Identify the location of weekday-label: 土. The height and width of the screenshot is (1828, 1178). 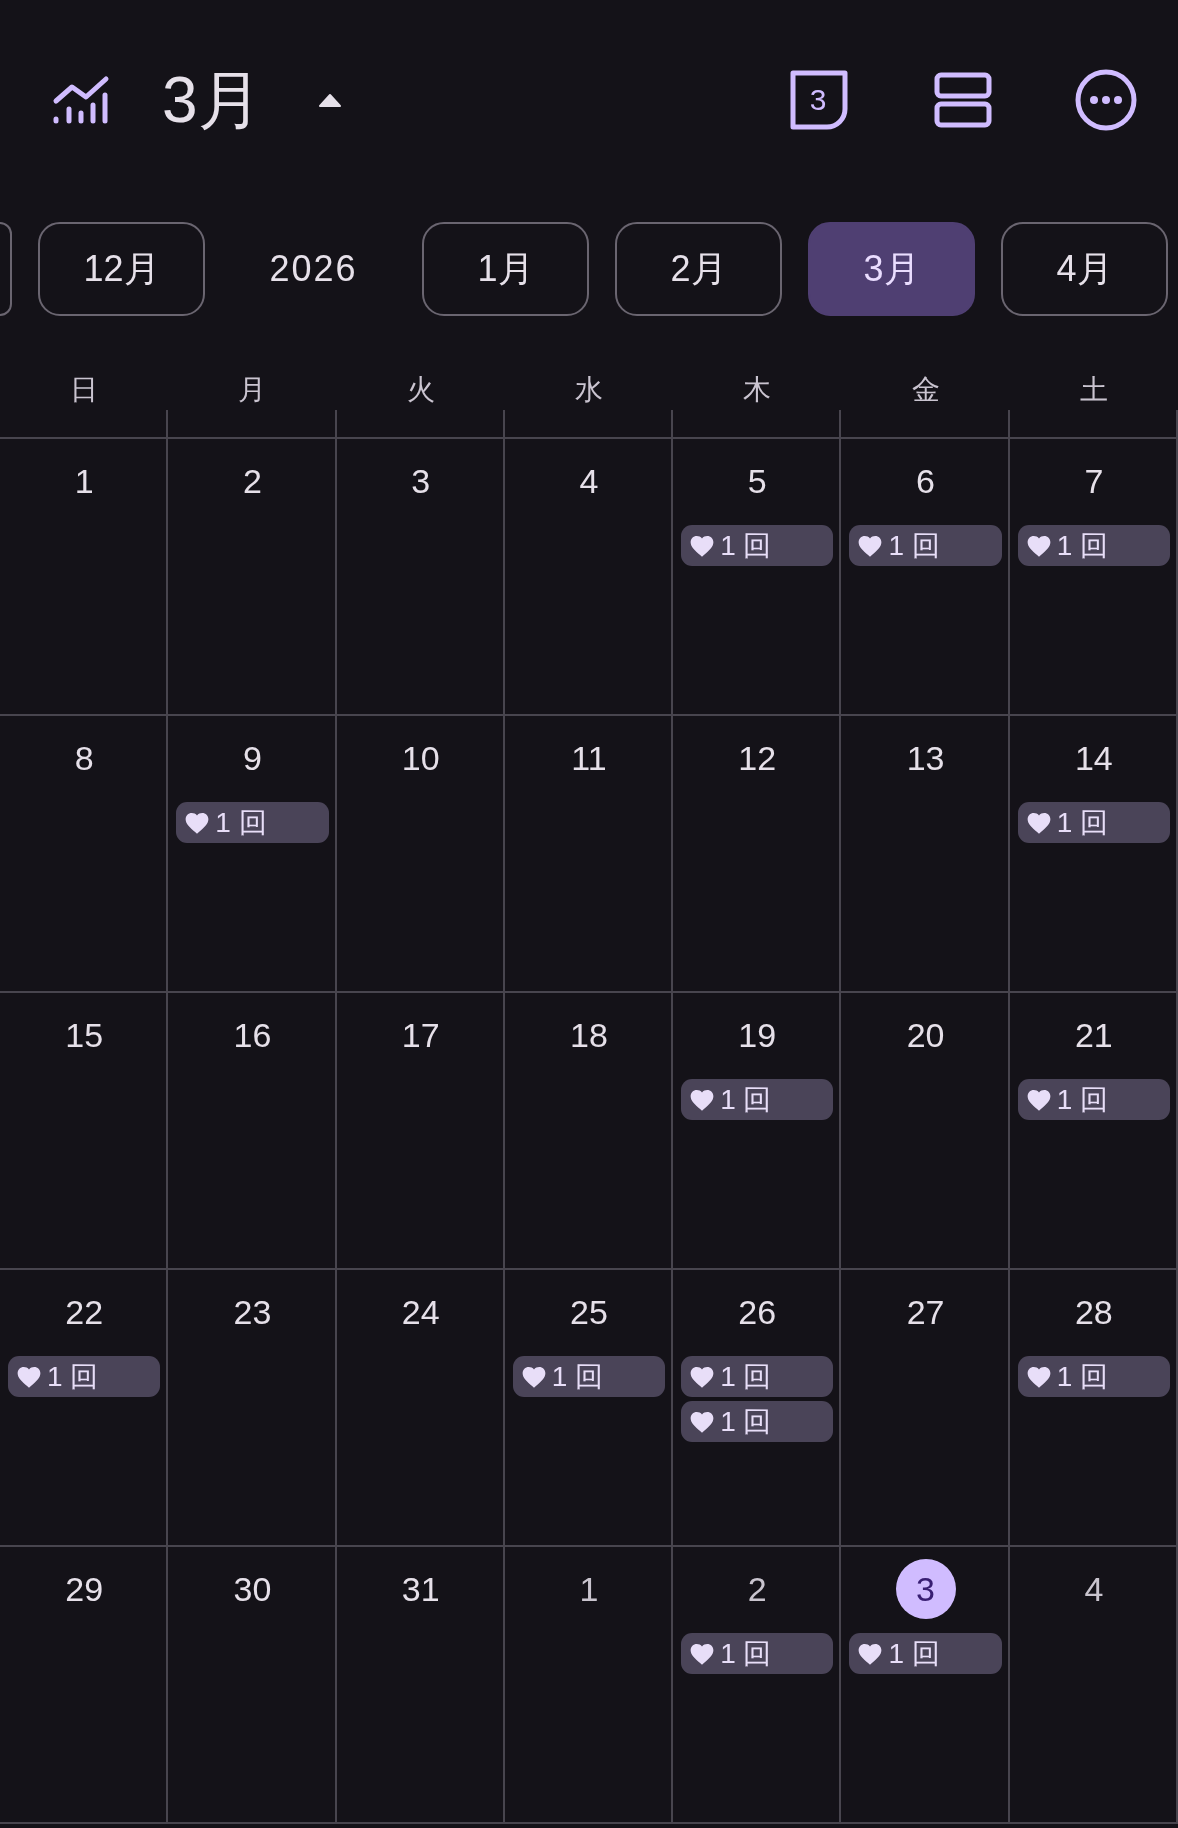
(1093, 390).